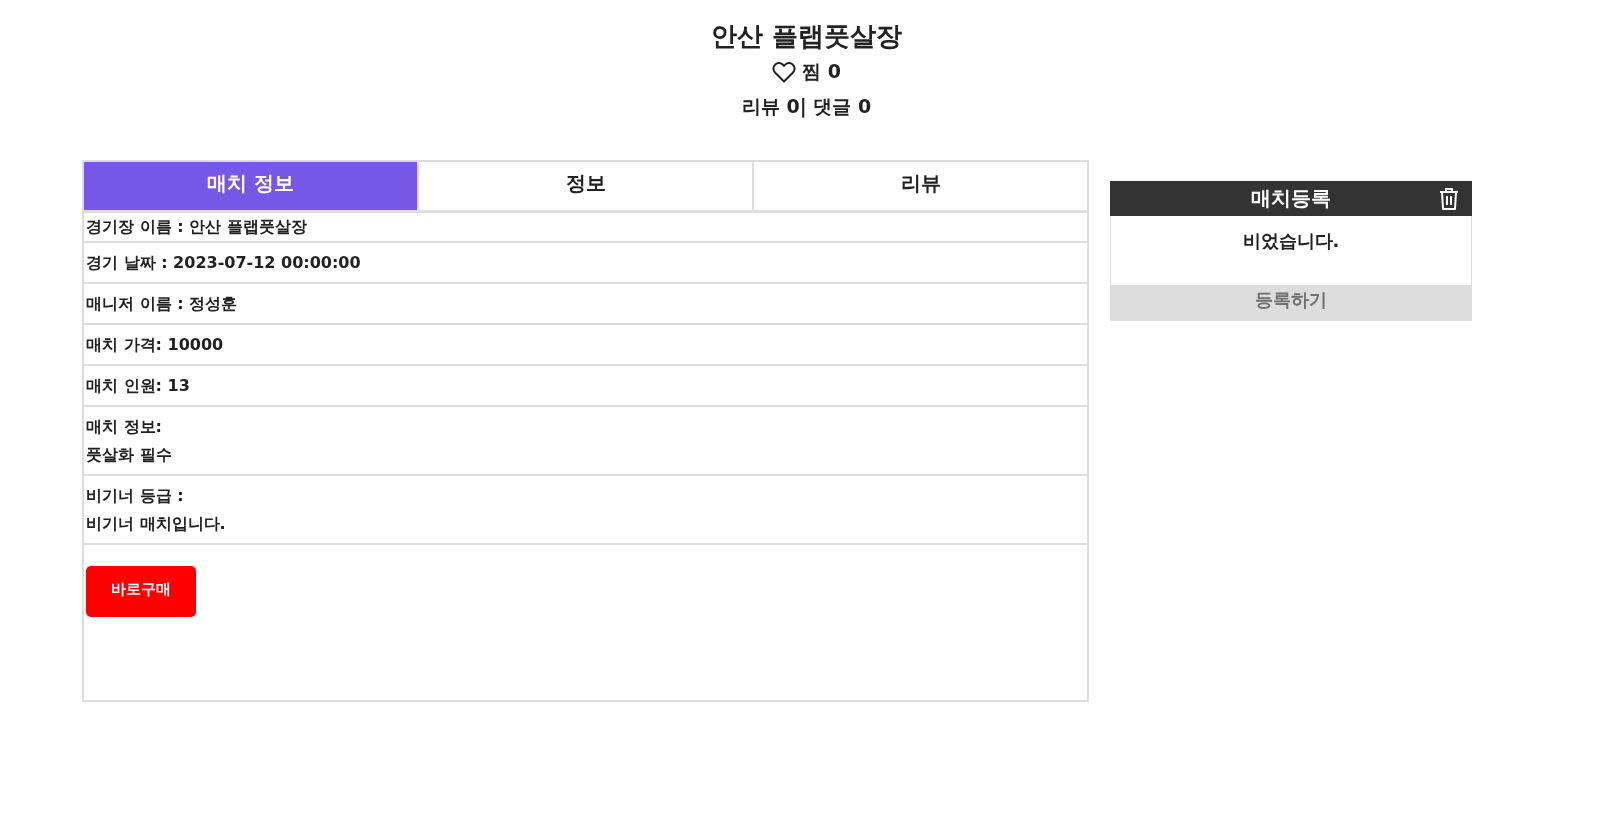  Describe the element at coordinates (806, 107) in the screenshot. I see `review-comment-count: 리뷰 0| 댓글 0` at that location.